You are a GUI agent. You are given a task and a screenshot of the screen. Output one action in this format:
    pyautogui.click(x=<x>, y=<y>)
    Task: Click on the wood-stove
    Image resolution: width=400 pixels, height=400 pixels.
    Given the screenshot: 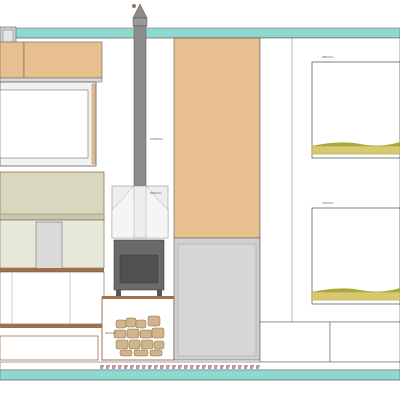 What is the action you would take?
    pyautogui.click(x=139, y=268)
    